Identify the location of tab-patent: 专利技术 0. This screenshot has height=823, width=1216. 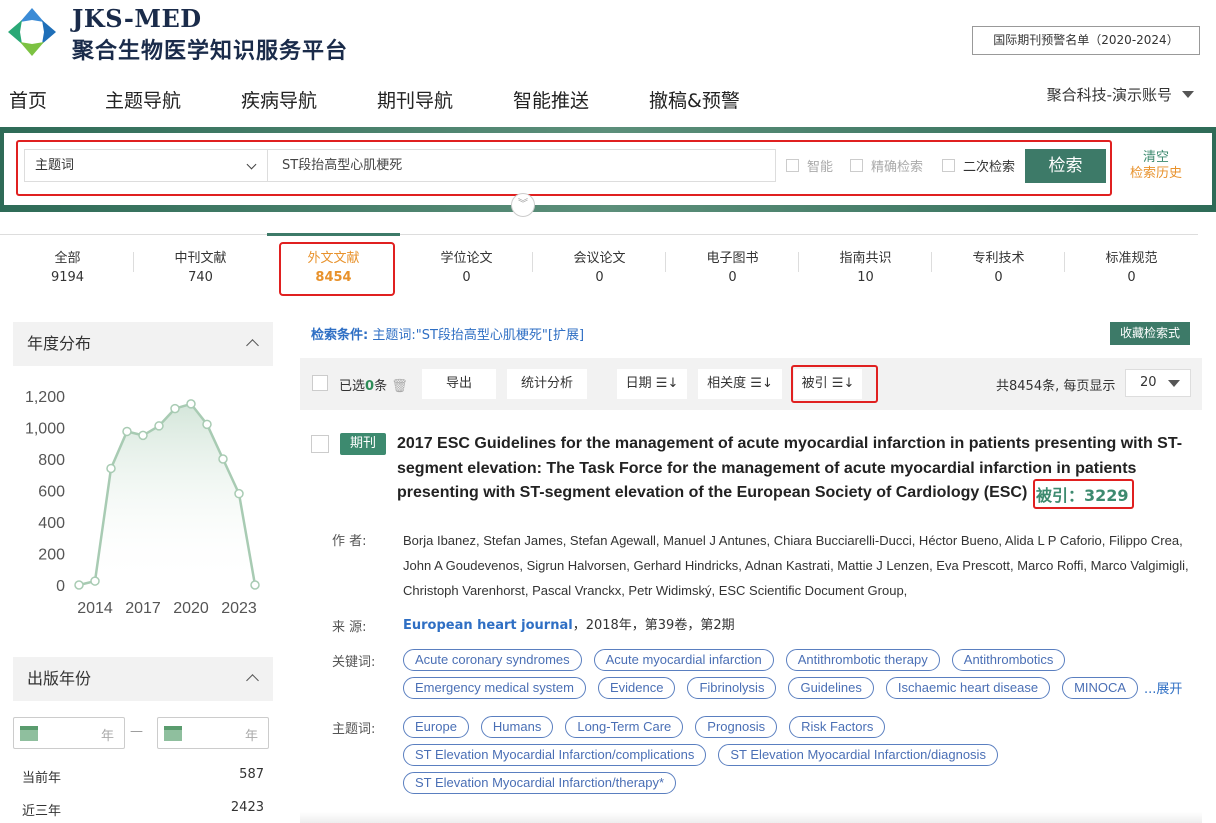
(998, 266).